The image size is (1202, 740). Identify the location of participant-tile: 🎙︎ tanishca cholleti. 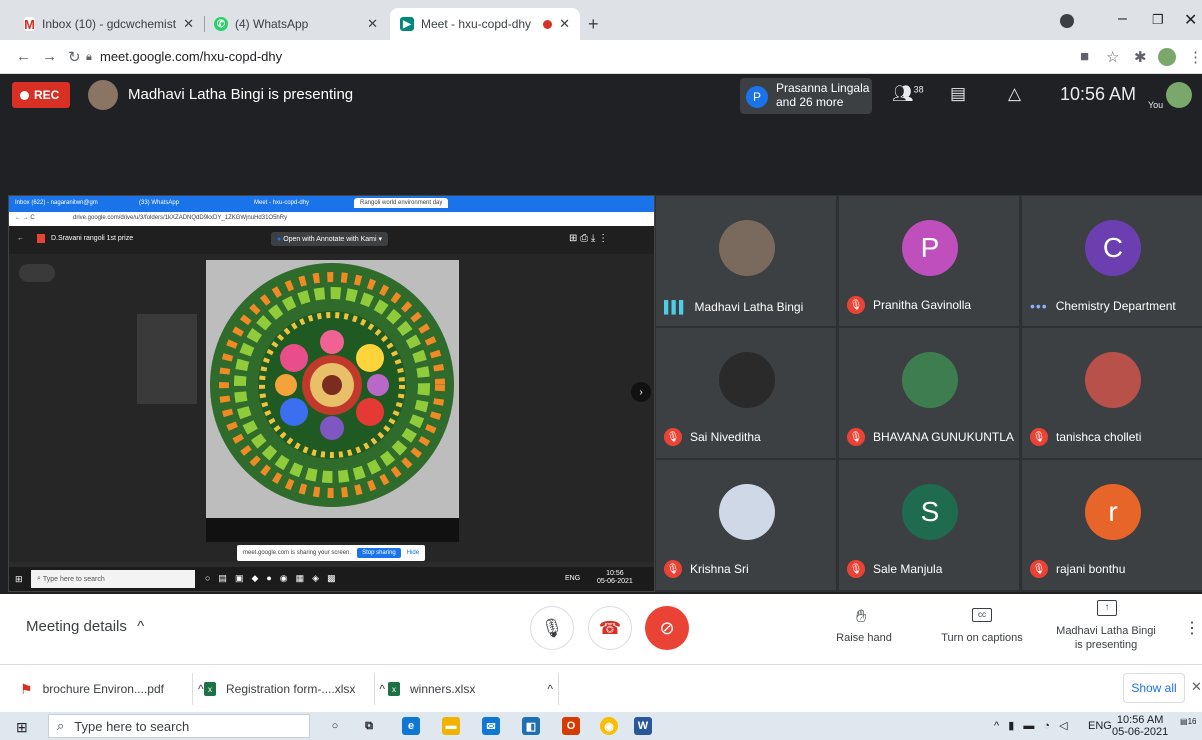
(1111, 393).